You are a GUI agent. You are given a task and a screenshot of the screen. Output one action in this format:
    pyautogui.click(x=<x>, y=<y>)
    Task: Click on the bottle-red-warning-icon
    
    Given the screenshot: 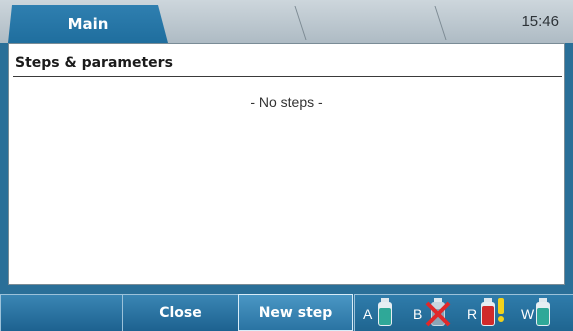 What is the action you would take?
    pyautogui.click(x=493, y=314)
    